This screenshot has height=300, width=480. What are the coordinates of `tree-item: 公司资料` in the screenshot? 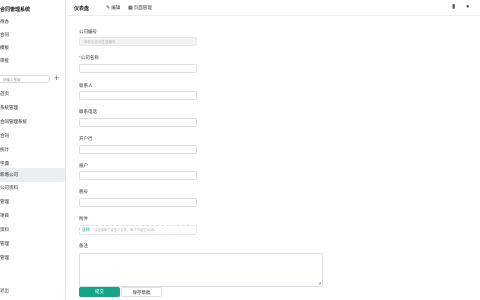 It's located at (32, 187).